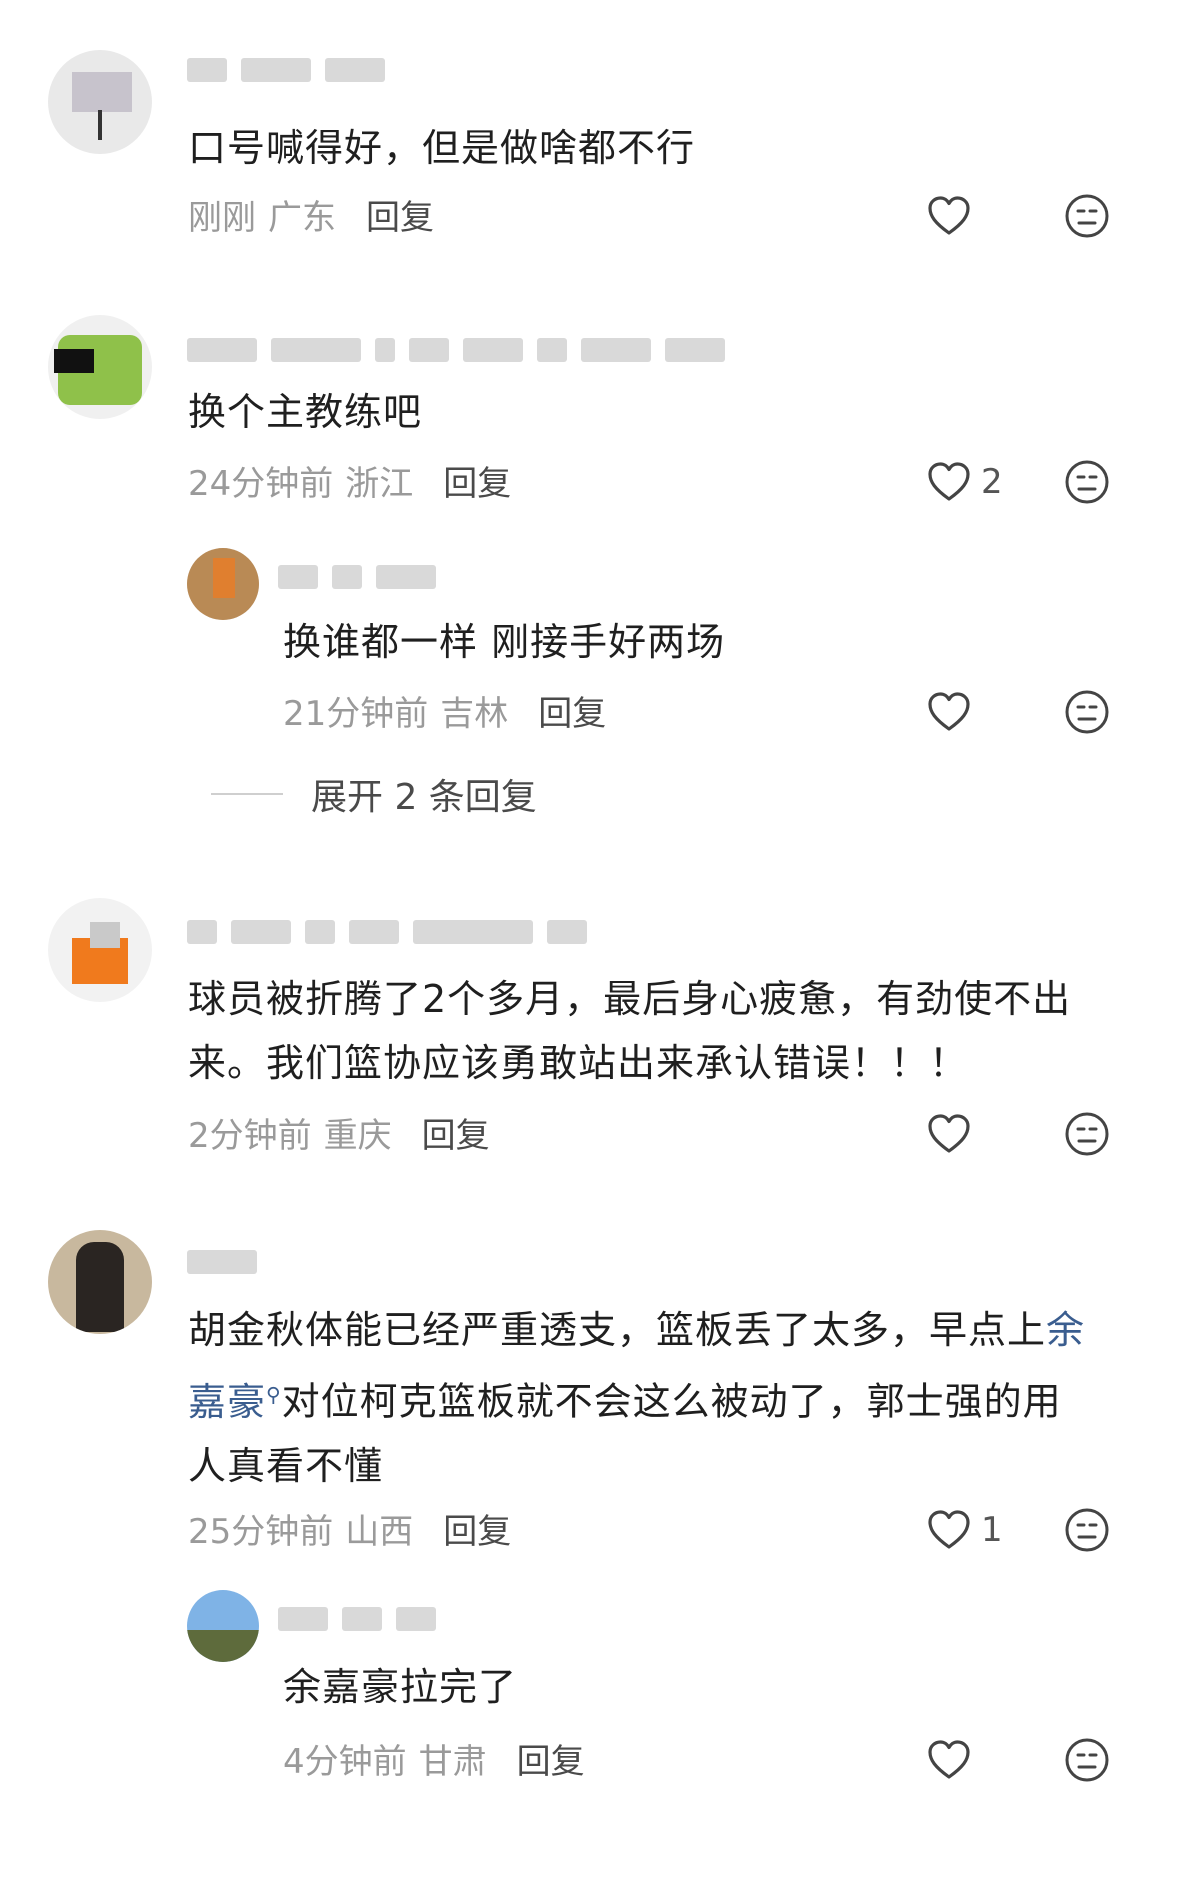  I want to click on reply-meta: 4分钟前 甘肃 回复, so click(434, 1758).